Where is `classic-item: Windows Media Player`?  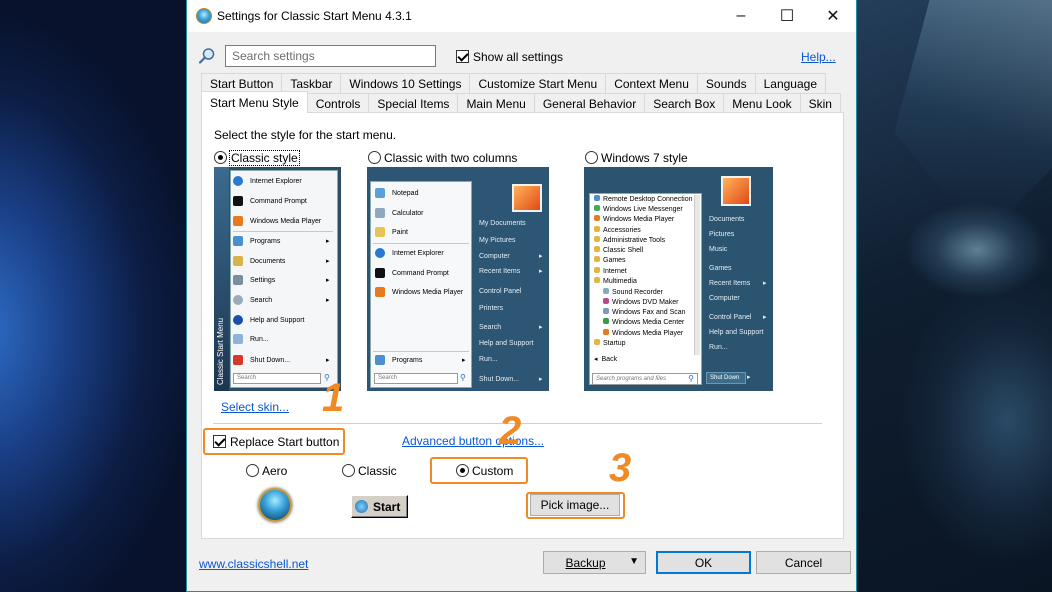 classic-item: Windows Media Player is located at coordinates (286, 221).